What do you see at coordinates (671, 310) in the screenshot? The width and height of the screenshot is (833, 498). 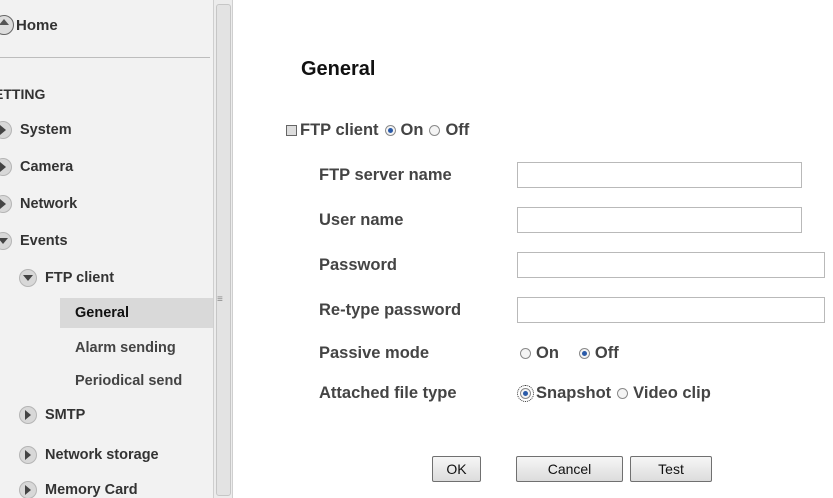 I see `retype-password-input` at bounding box center [671, 310].